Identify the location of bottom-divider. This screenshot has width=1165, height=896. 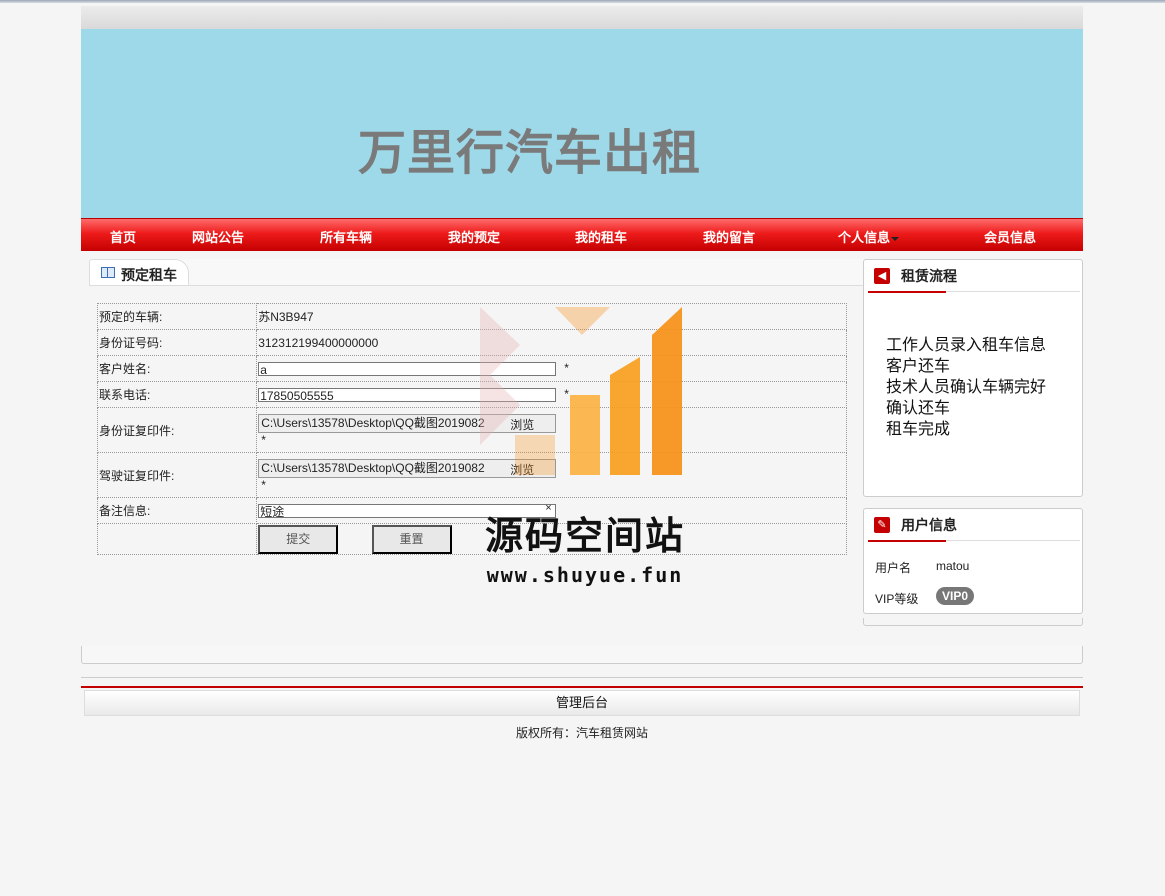
(582, 676).